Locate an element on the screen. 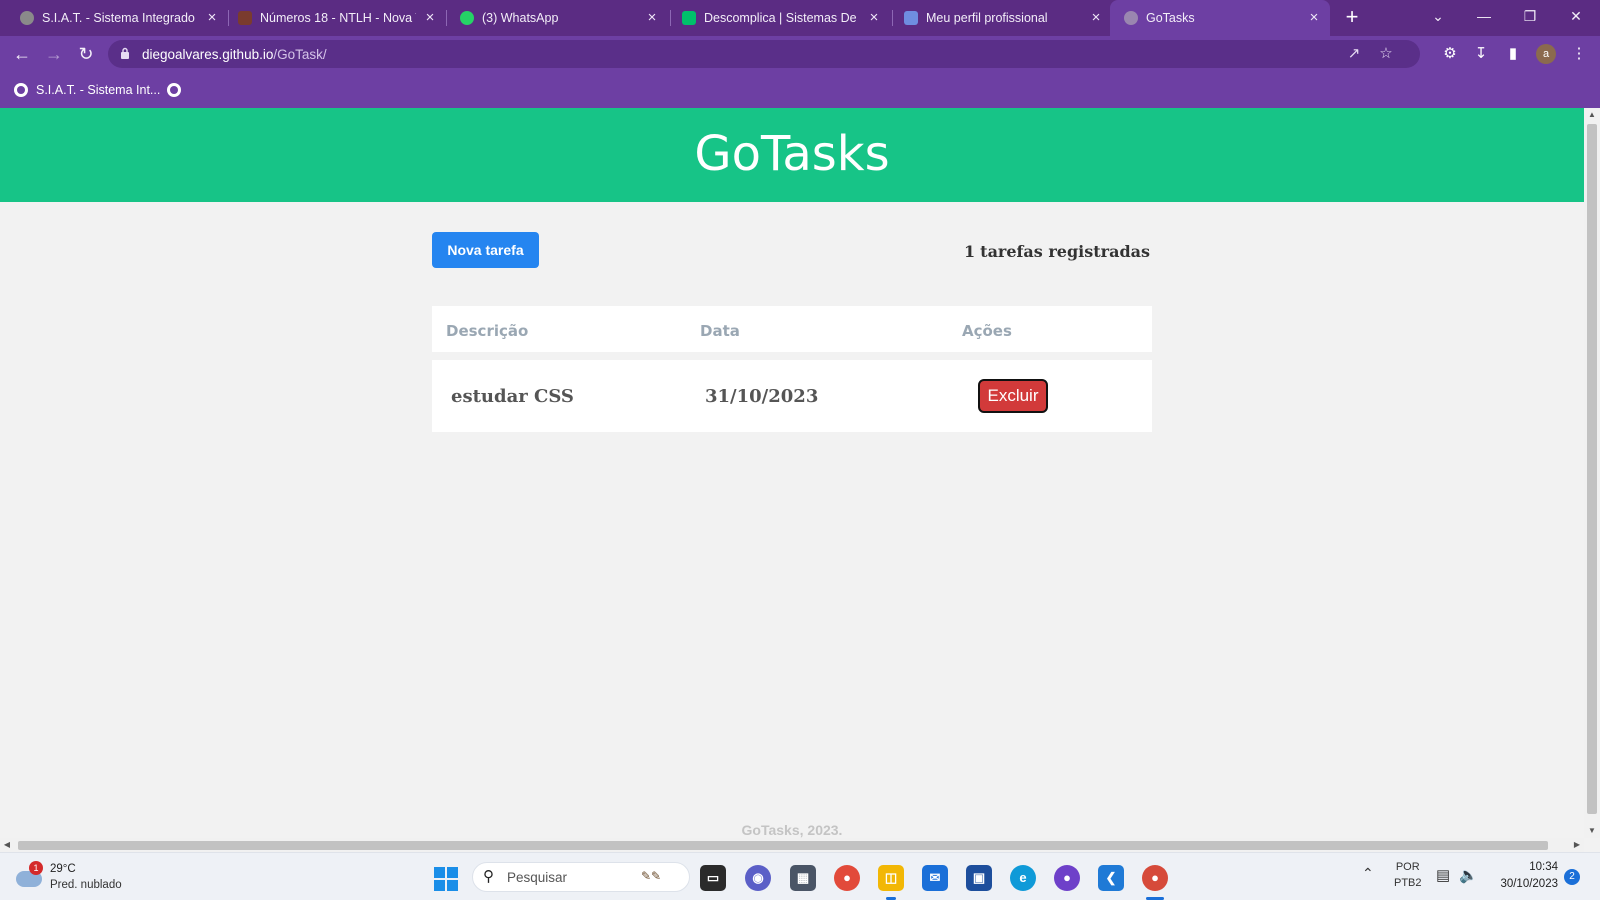 The width and height of the screenshot is (1600, 900). vertical-scroll-thumb is located at coordinates (1592, 469).